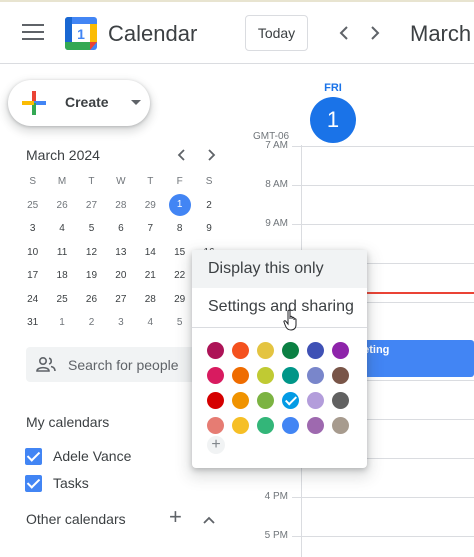 The image size is (474, 557). What do you see at coordinates (291, 320) in the screenshot?
I see `hand-cursor-icon` at bounding box center [291, 320].